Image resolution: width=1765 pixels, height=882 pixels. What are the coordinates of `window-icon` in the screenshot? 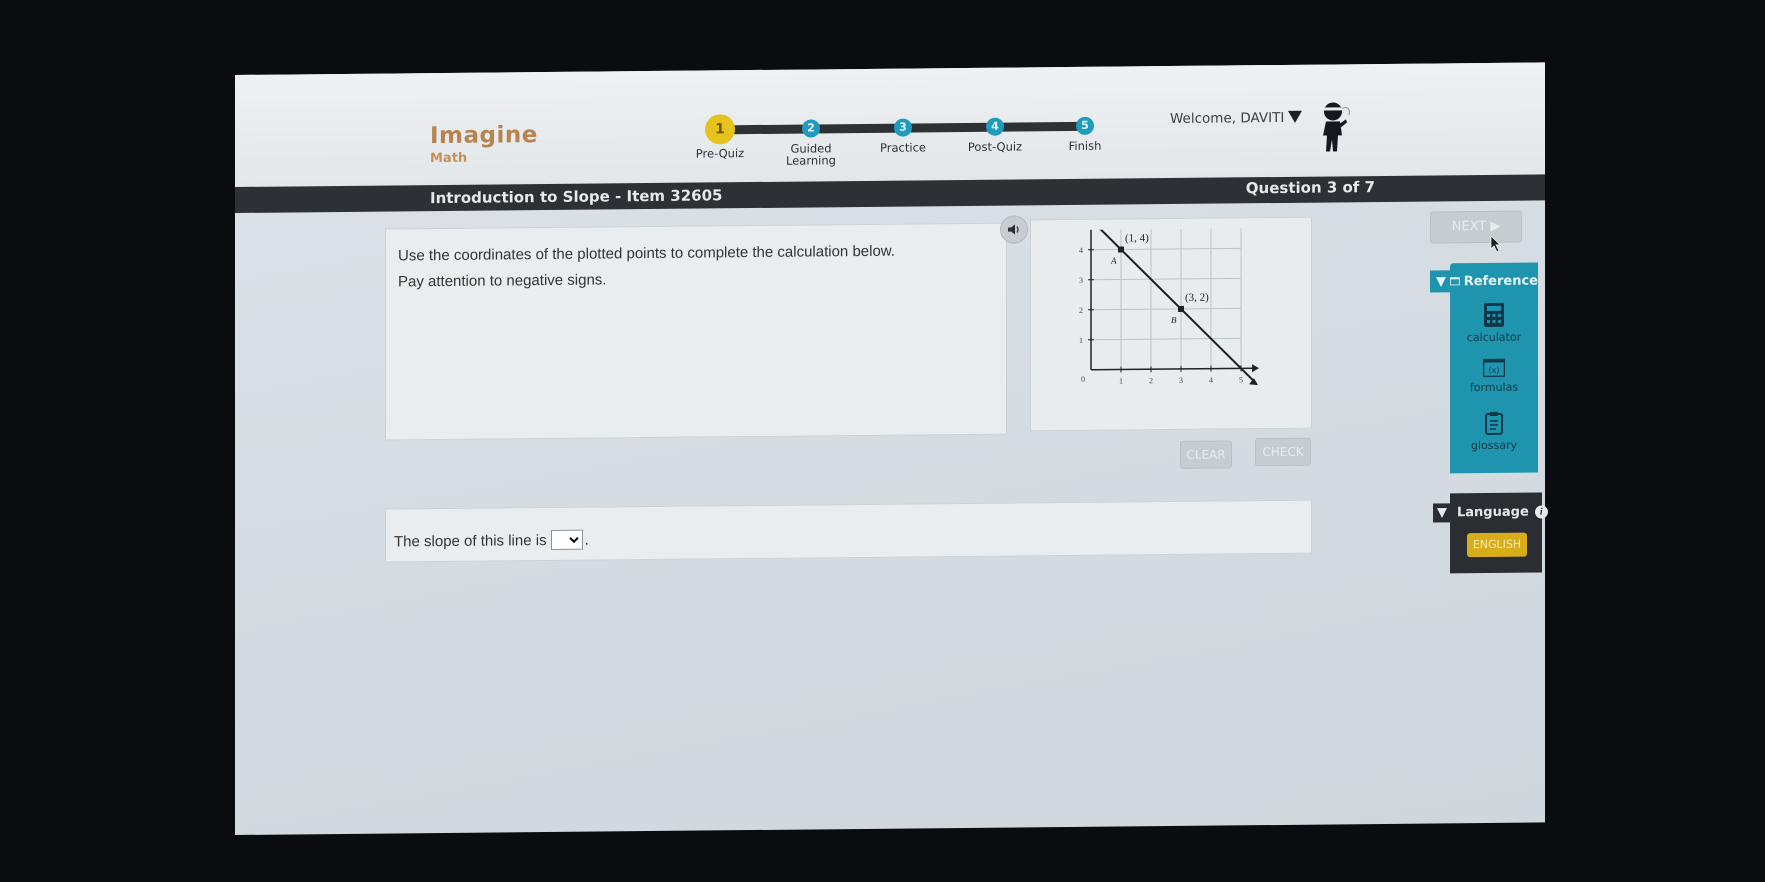 It's located at (1455, 281).